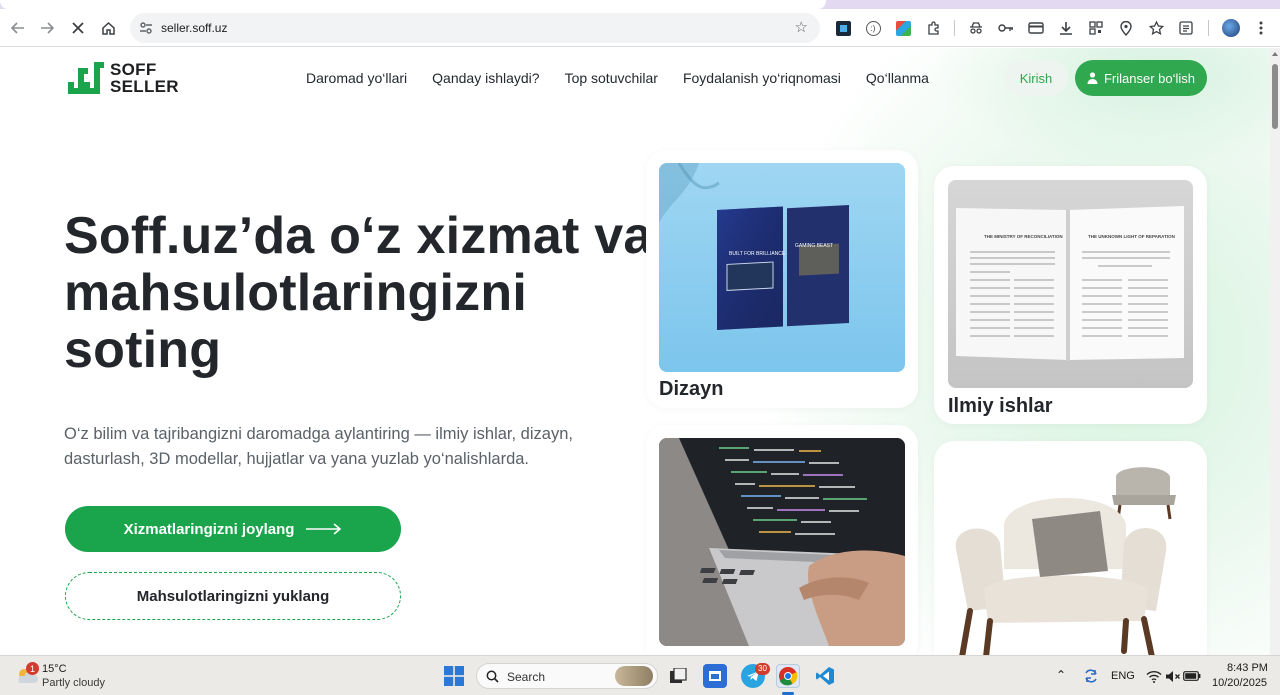  Describe the element at coordinates (78, 28) in the screenshot. I see `stop-icon` at that location.